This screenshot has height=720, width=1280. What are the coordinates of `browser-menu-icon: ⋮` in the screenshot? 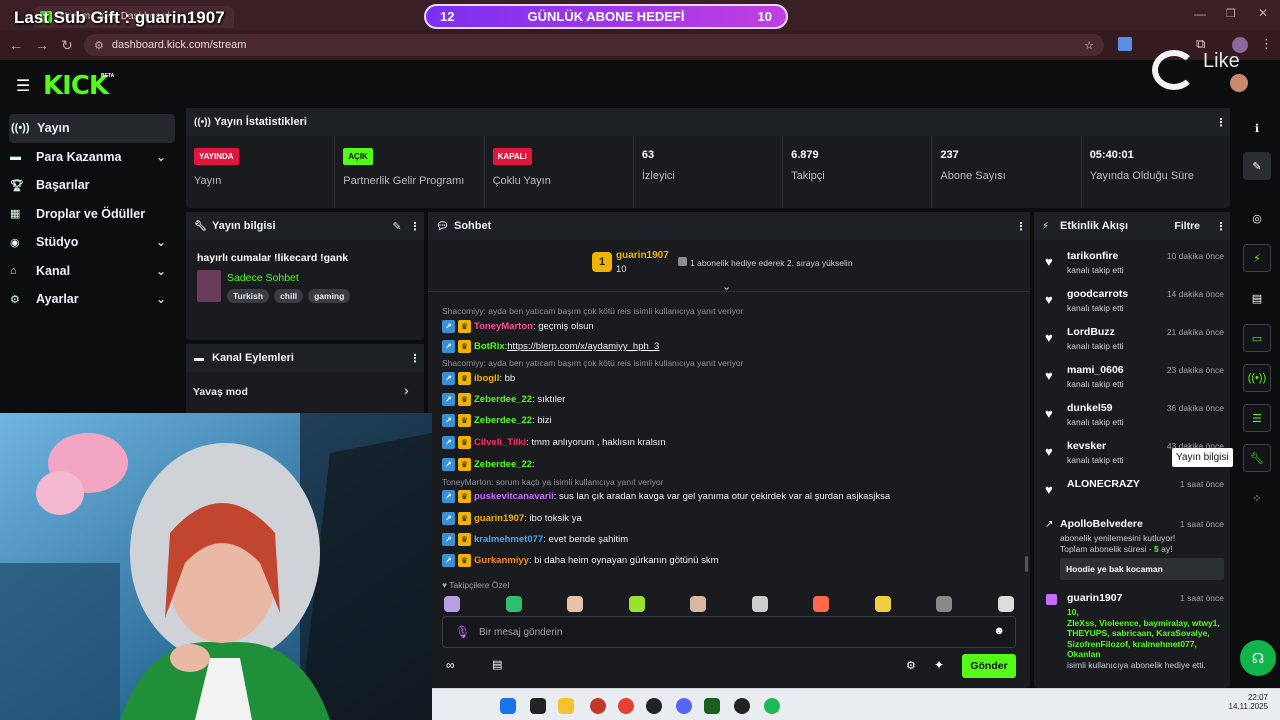 It's located at (1266, 44).